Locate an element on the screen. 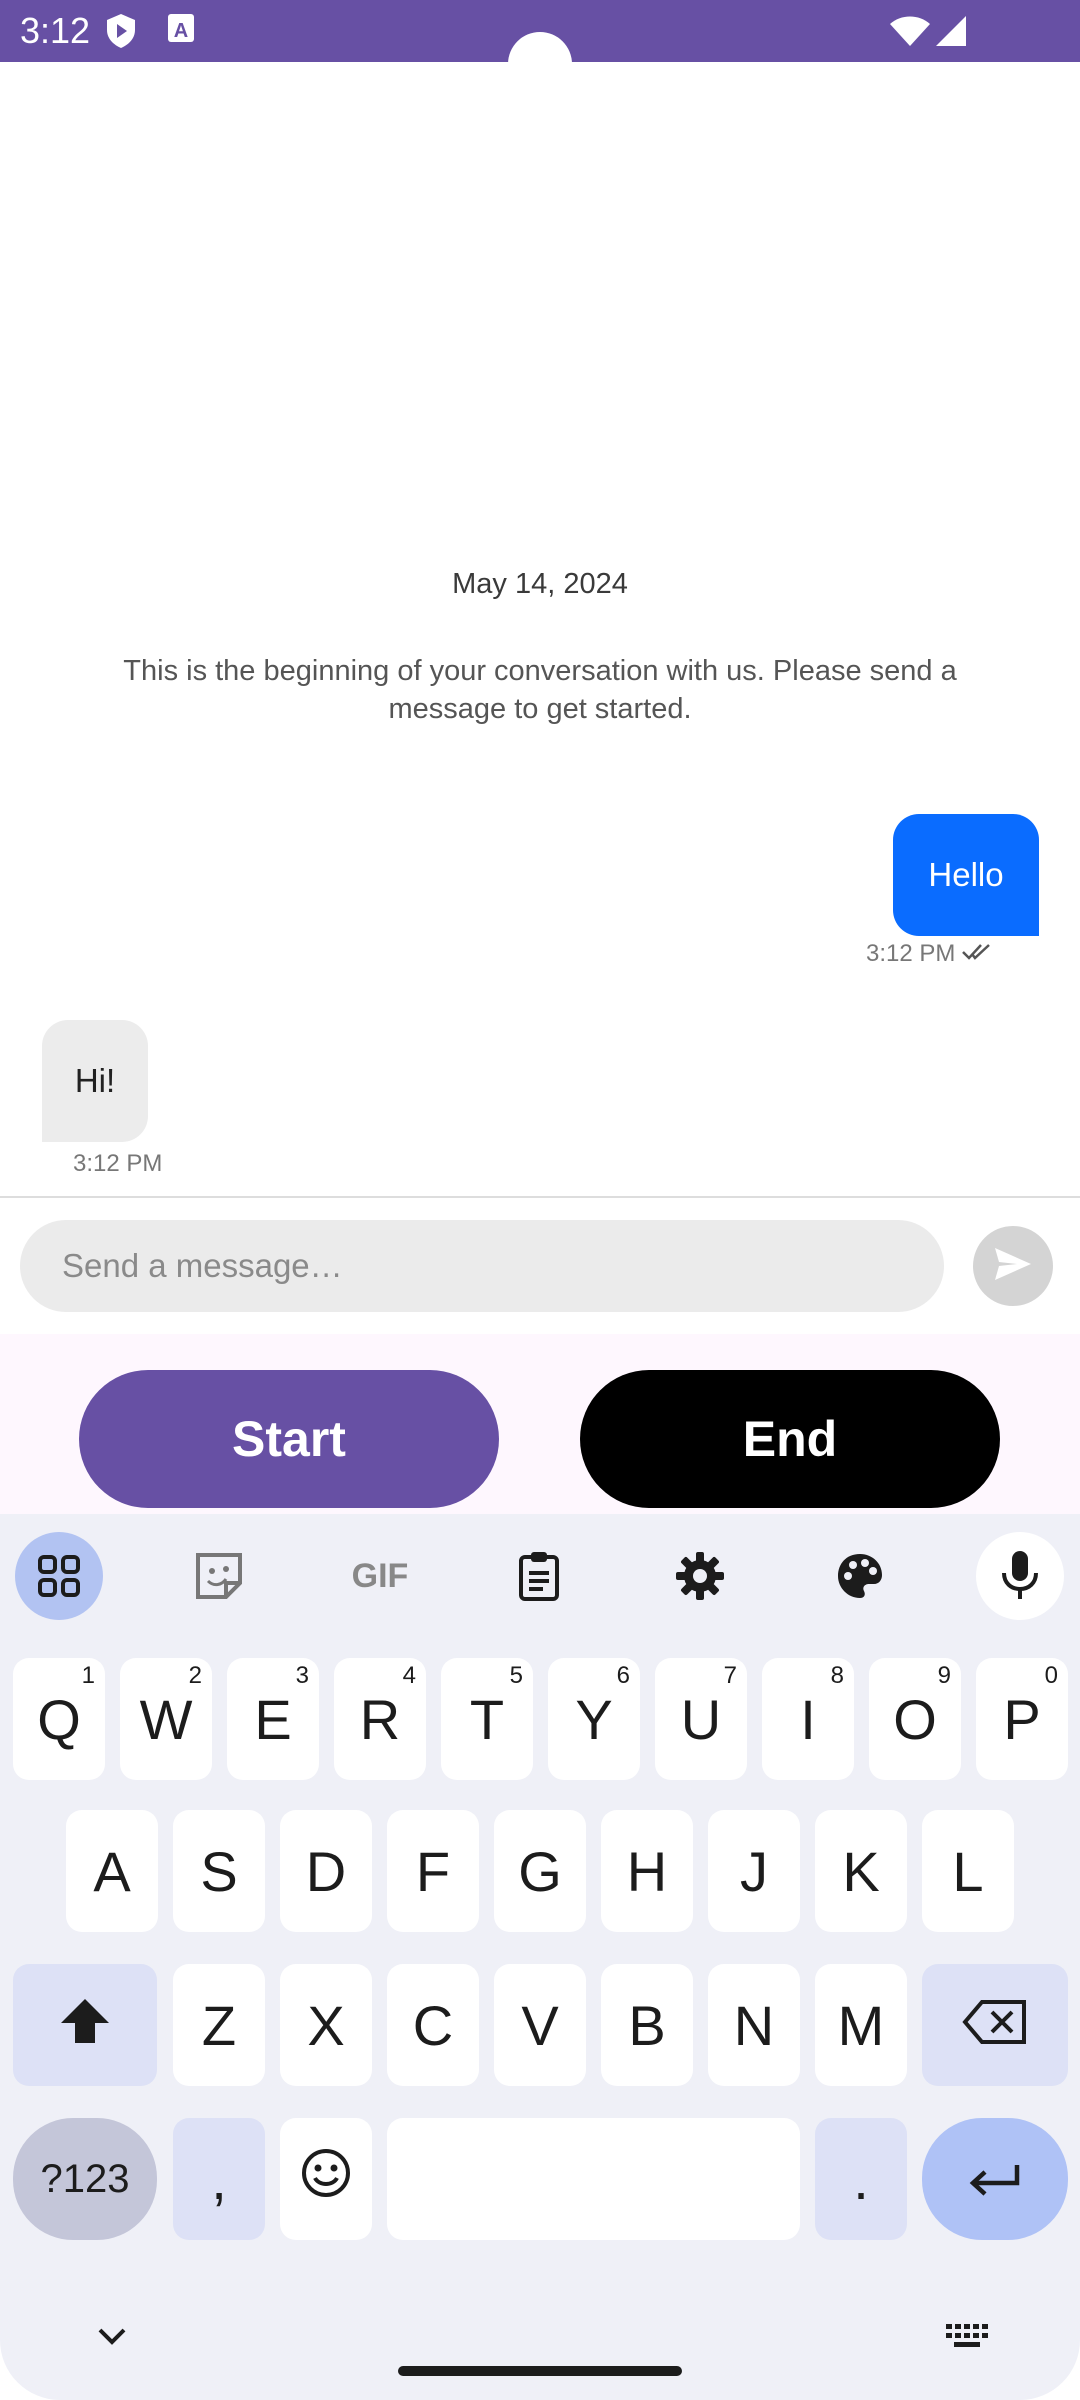  key-h: H is located at coordinates (647, 1871).